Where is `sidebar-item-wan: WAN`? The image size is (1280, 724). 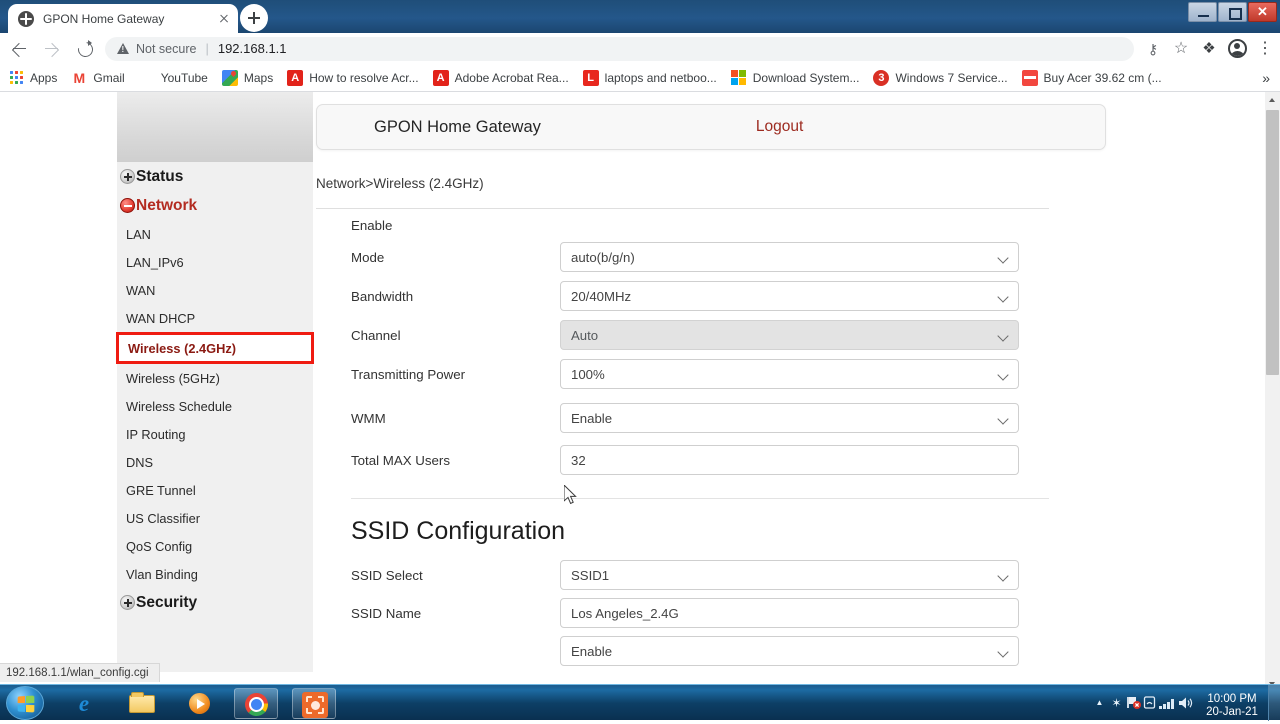 sidebar-item-wan: WAN is located at coordinates (215, 290).